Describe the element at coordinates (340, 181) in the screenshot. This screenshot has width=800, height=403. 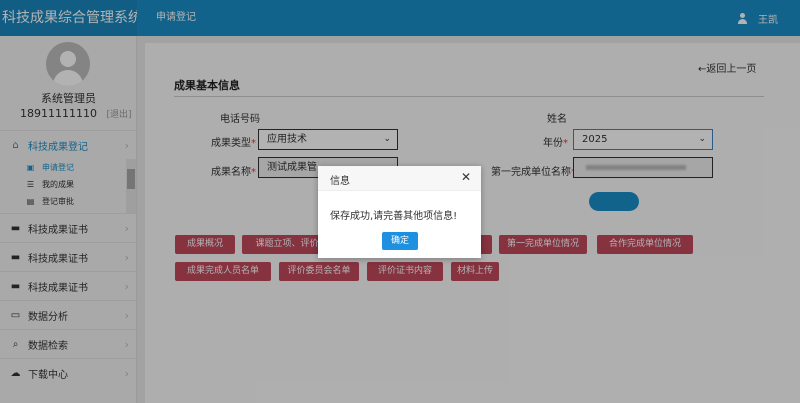
I see `dialog-title: 信息` at that location.